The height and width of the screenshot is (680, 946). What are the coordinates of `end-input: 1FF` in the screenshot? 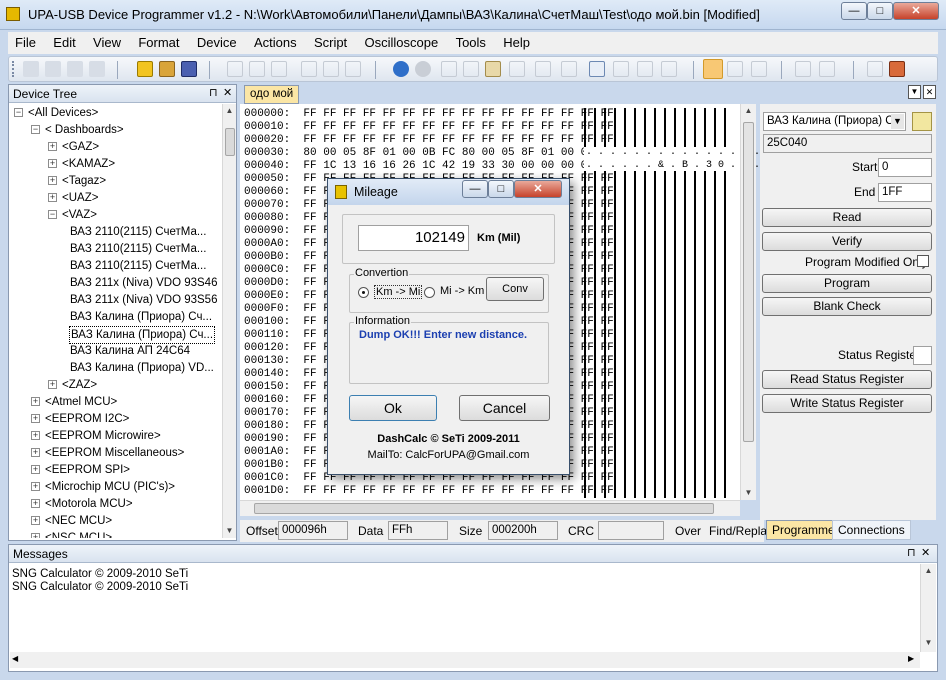 It's located at (905, 192).